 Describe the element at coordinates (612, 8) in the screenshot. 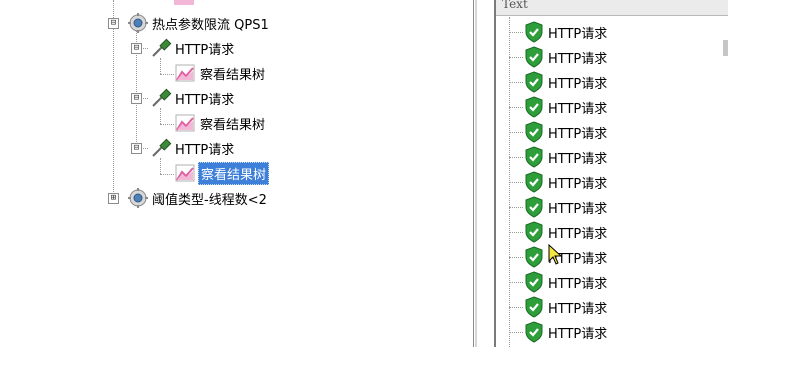

I see `text-column-header: Text` at that location.